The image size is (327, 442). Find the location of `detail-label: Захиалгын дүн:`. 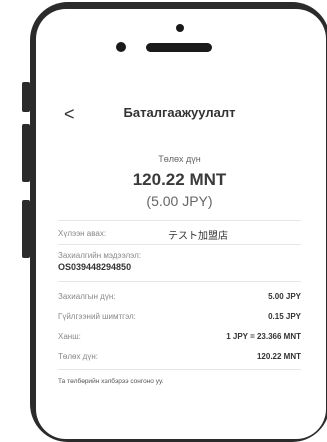

detail-label: Захиалгын дүн: is located at coordinates (87, 296).